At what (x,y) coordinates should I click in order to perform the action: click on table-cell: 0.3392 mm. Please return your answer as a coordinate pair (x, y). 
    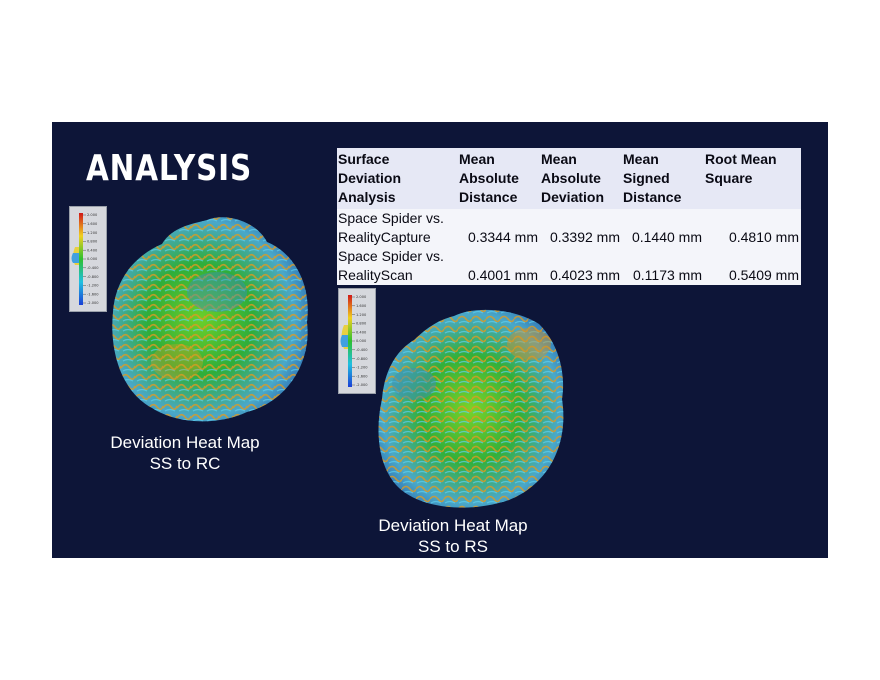
    Looking at the image, I should click on (581, 228).